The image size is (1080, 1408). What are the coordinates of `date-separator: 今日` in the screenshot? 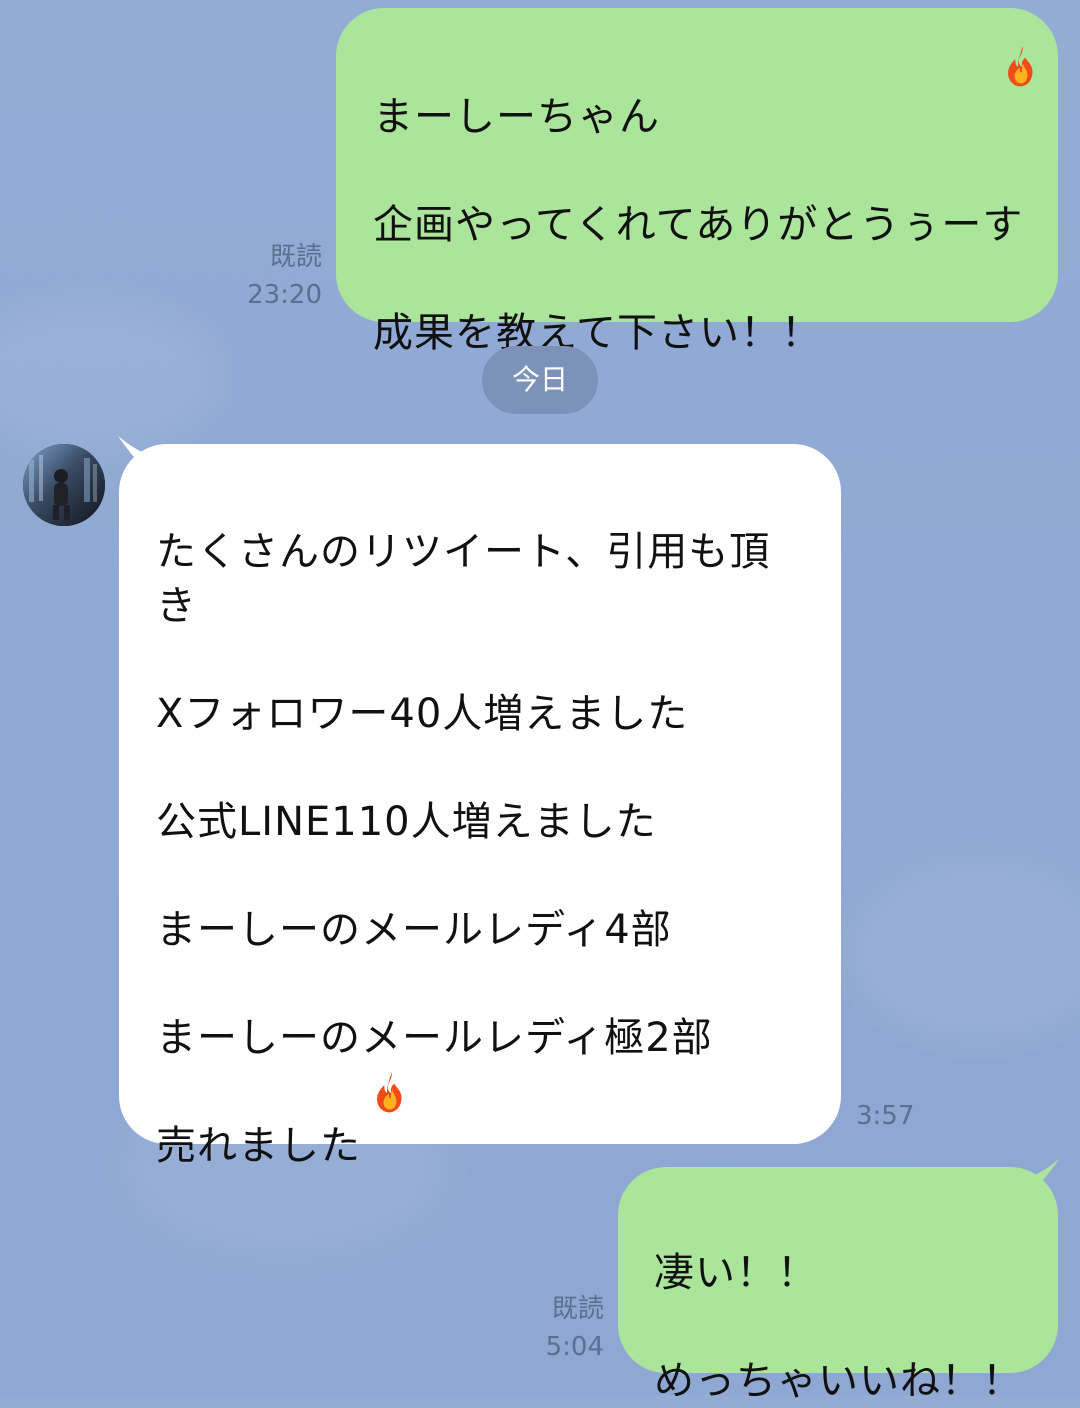 It's located at (540, 380).